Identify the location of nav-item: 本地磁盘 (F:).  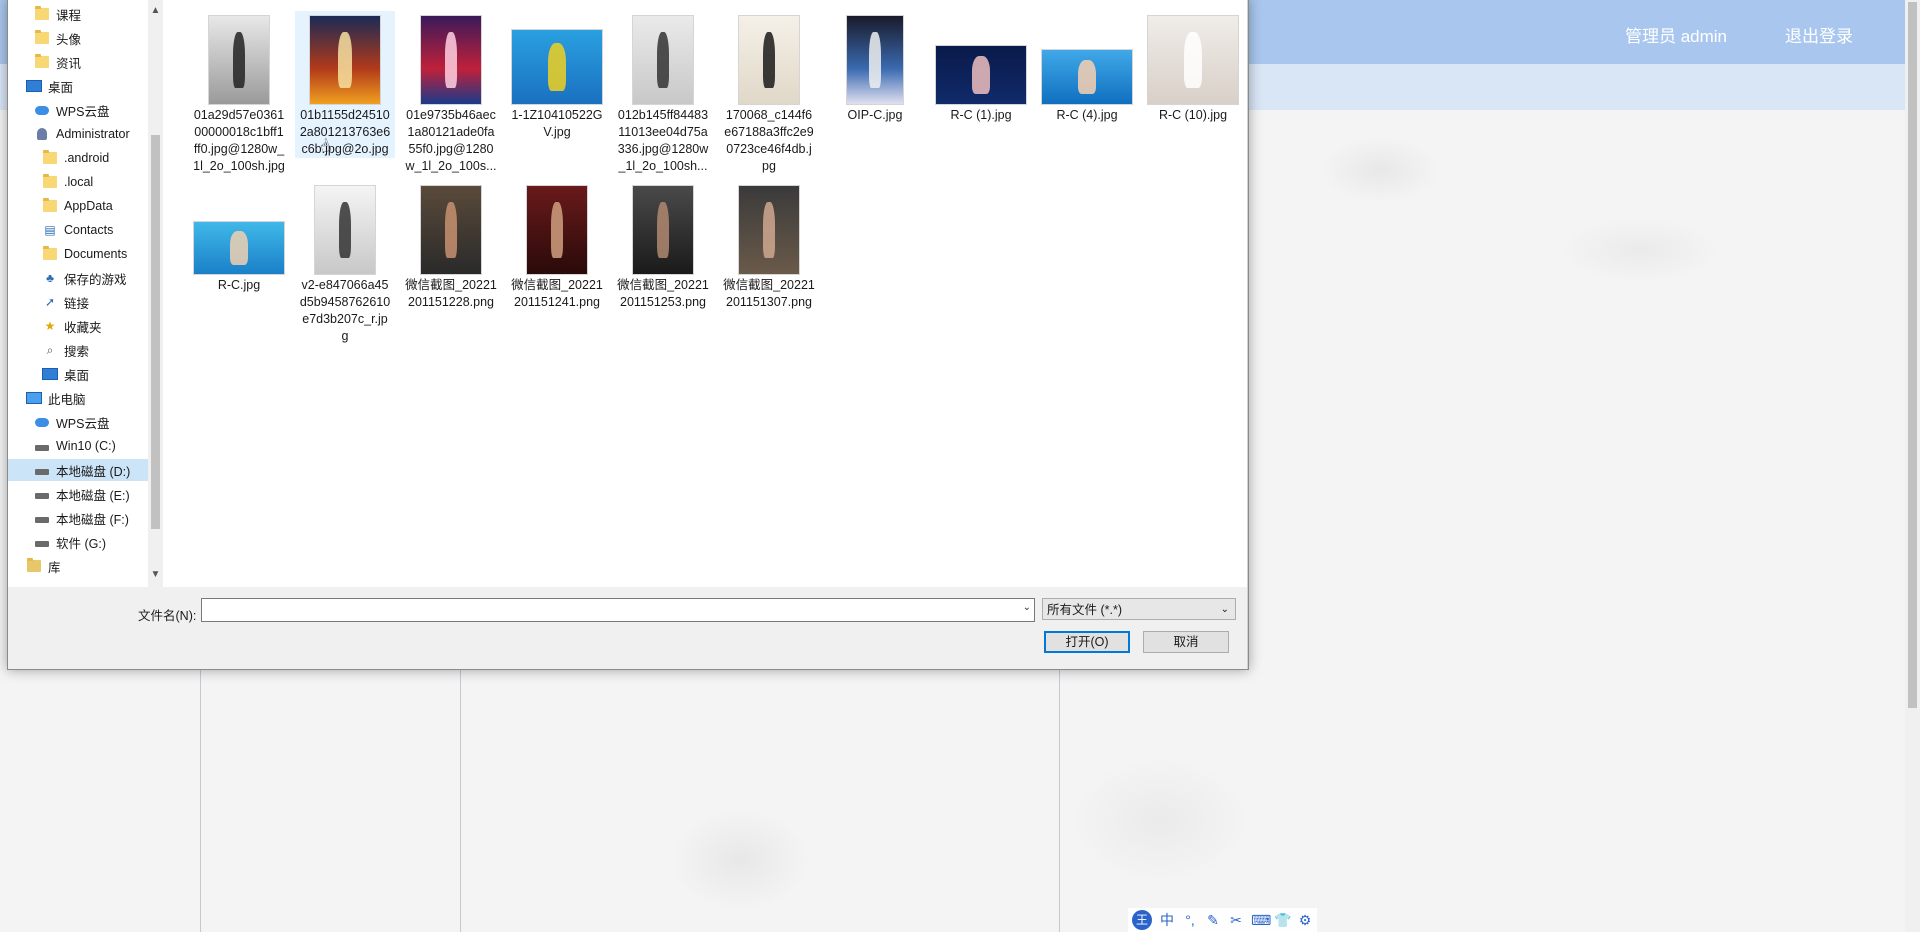
(78, 518).